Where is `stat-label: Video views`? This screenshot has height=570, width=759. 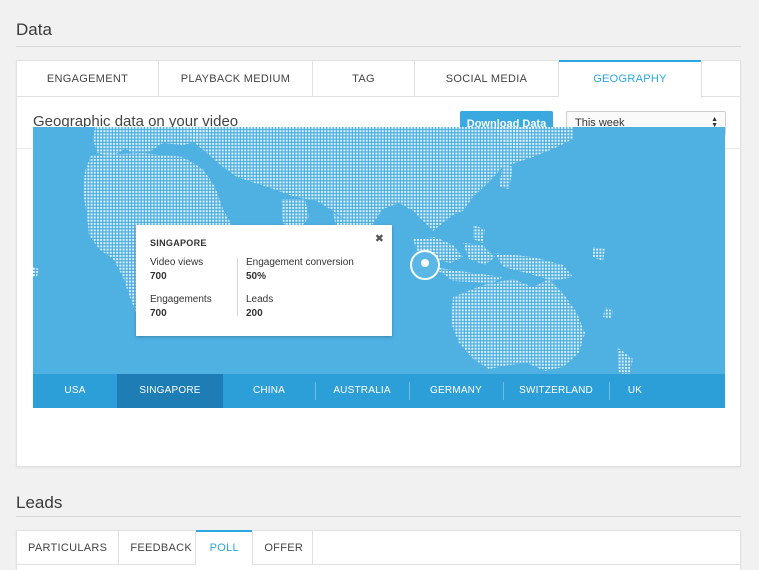 stat-label: Video views is located at coordinates (177, 262).